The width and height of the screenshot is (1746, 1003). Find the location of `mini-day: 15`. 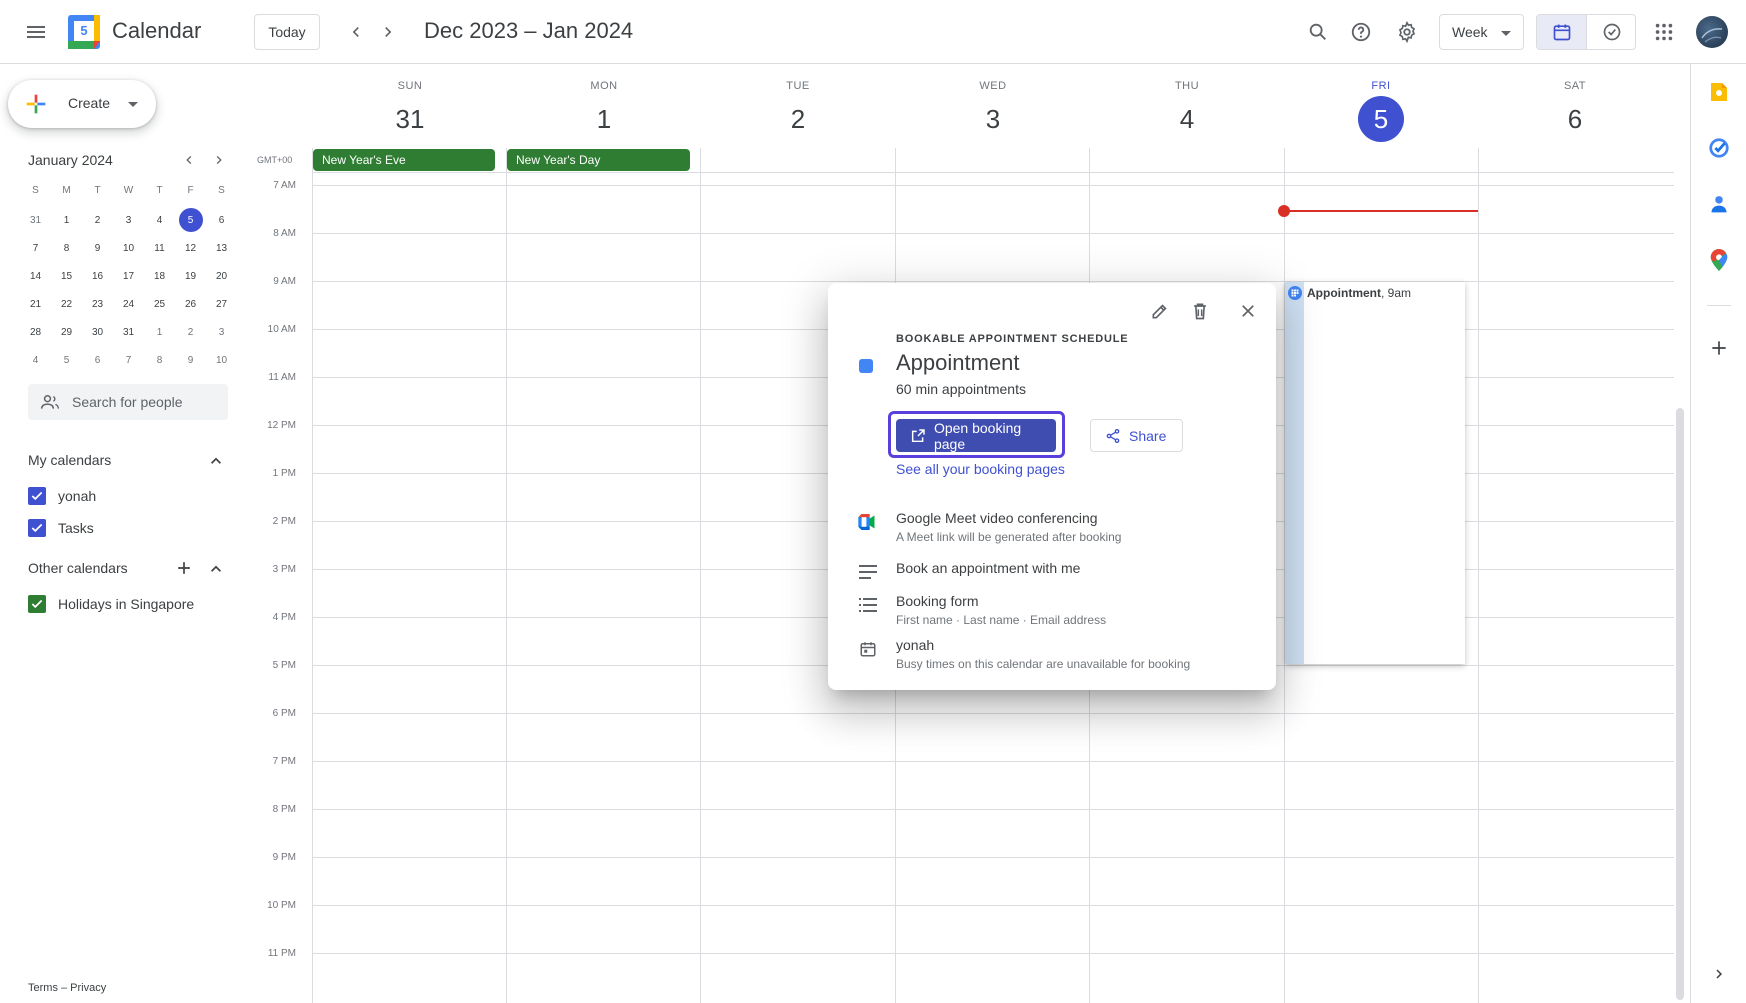

mini-day: 15 is located at coordinates (66, 276).